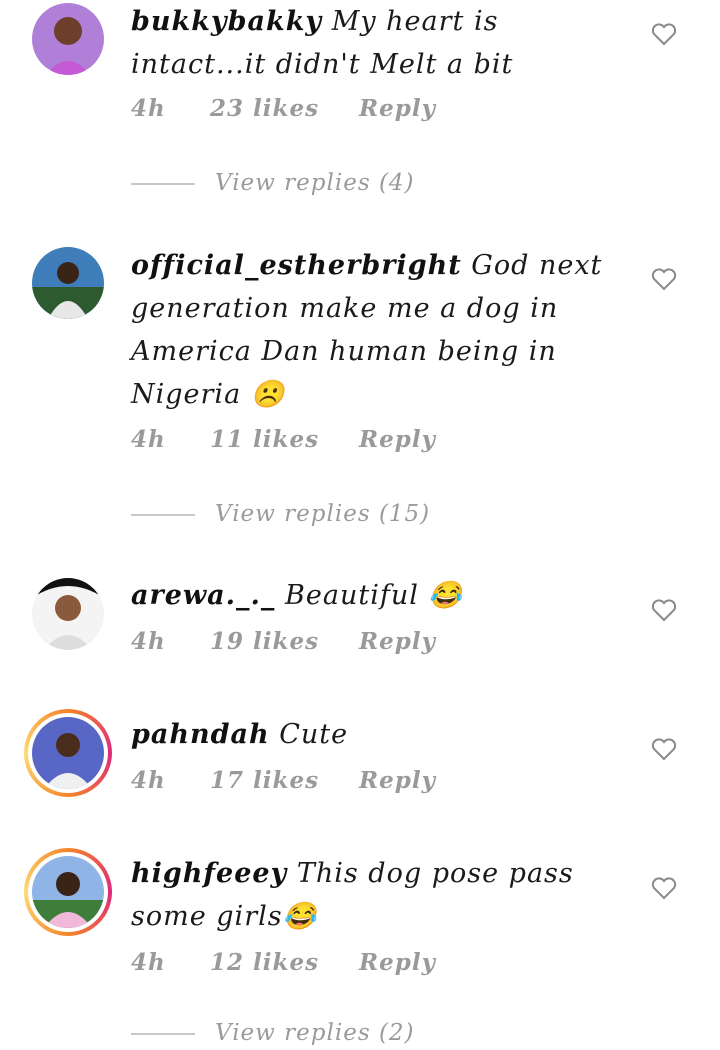 This screenshot has height=1050, width=720. I want to click on comment-likes: 12 likes, so click(280, 962).